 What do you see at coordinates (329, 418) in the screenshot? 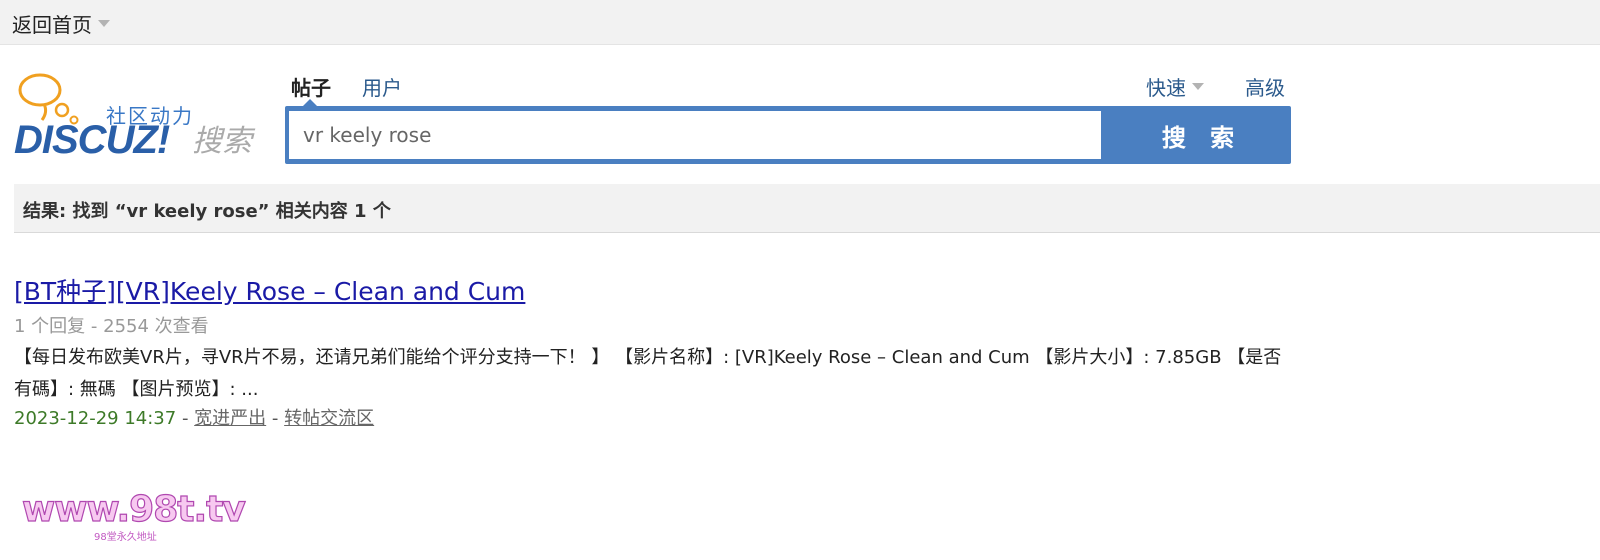
I see `forum-link: 转帖交流区` at bounding box center [329, 418].